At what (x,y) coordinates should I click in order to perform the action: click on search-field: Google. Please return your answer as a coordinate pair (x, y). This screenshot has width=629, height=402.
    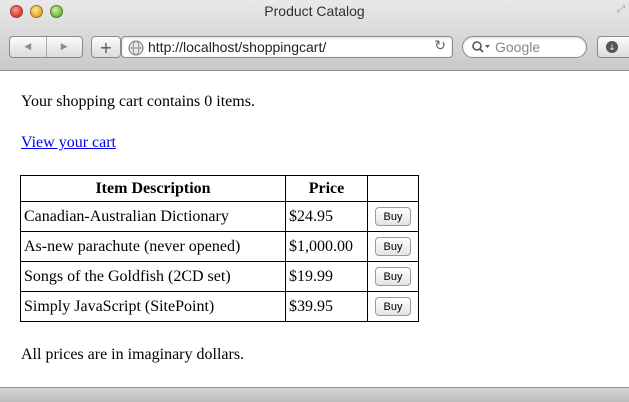
    Looking at the image, I should click on (524, 47).